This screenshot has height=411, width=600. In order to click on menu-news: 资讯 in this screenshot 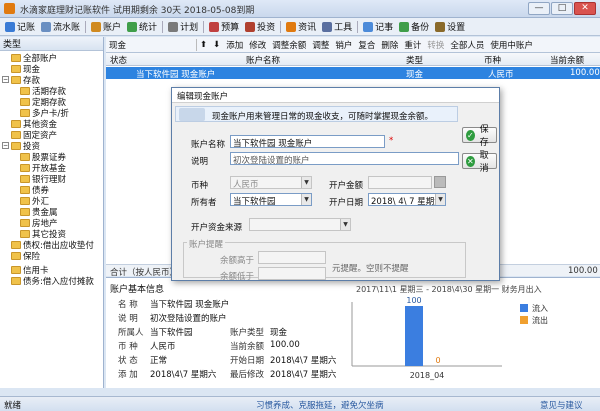, I will do `click(301, 27)`.